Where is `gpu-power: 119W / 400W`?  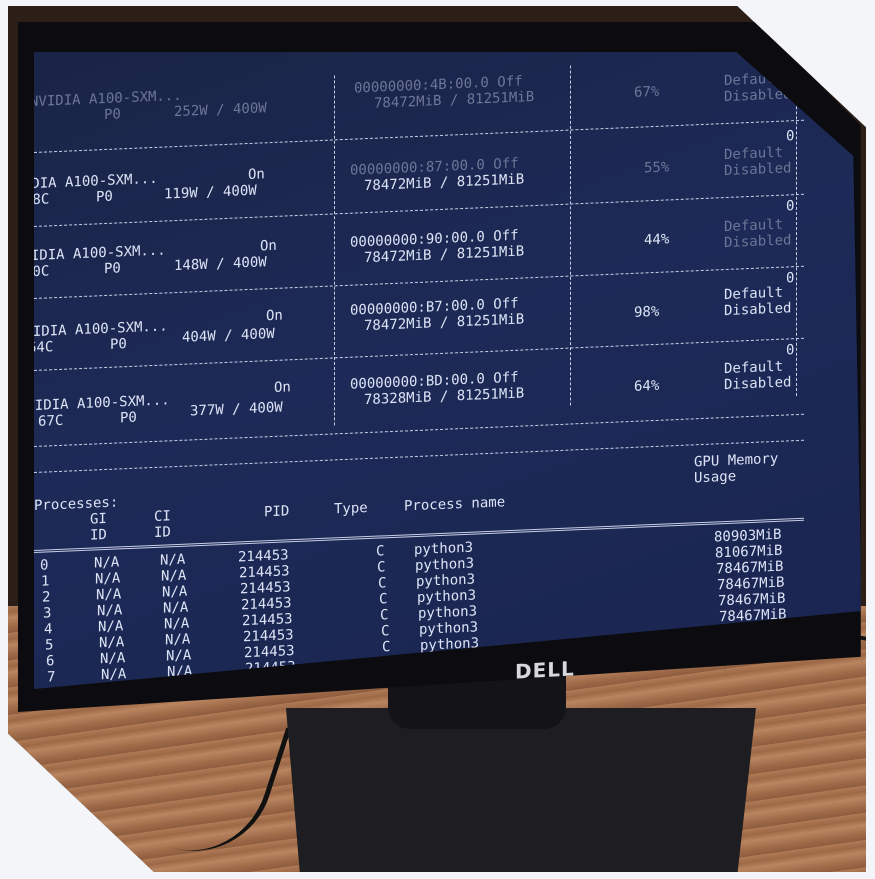
gpu-power: 119W / 400W is located at coordinates (210, 192).